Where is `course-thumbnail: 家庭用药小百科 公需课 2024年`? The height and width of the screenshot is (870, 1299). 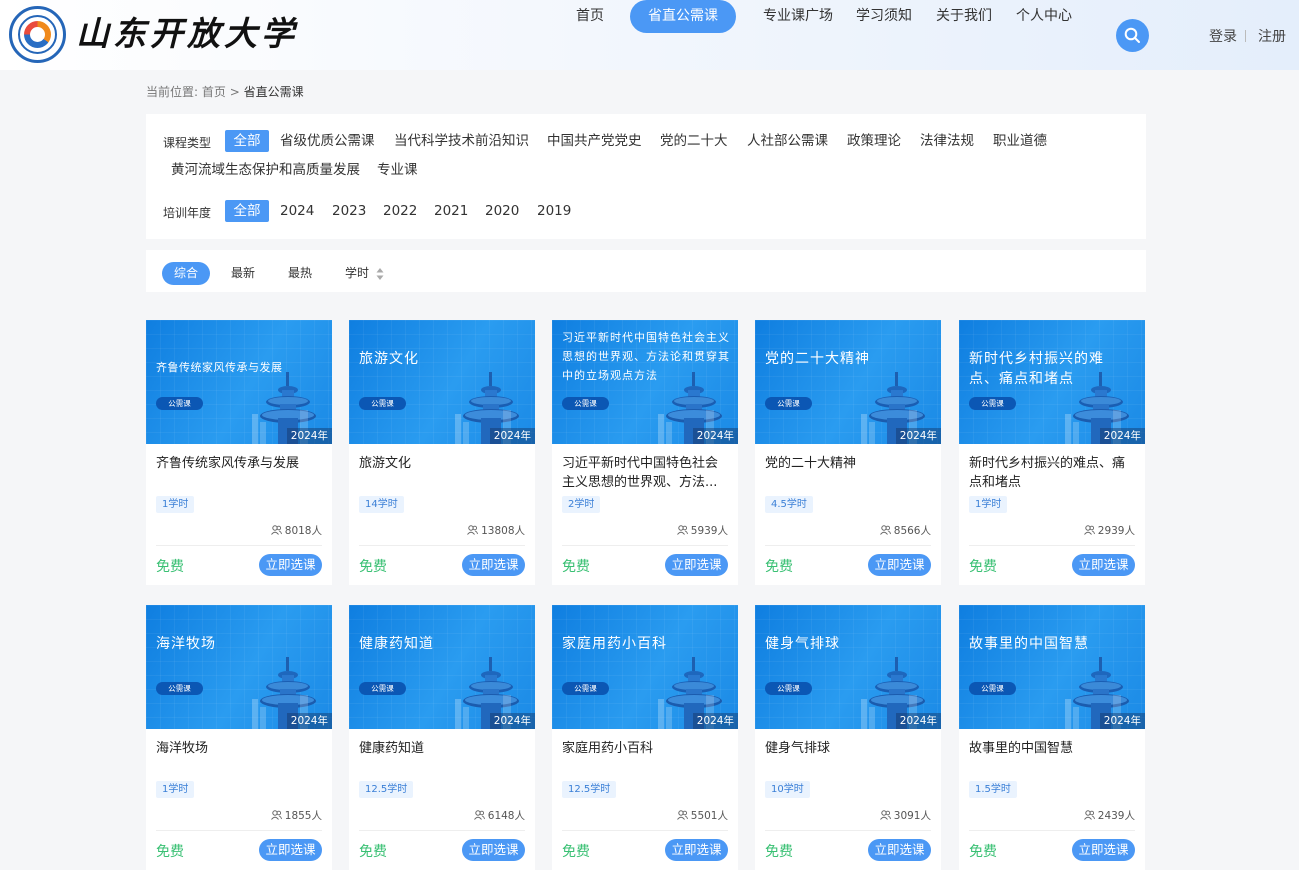
course-thumbnail: 家庭用药小百科 公需课 2024年 is located at coordinates (645, 667).